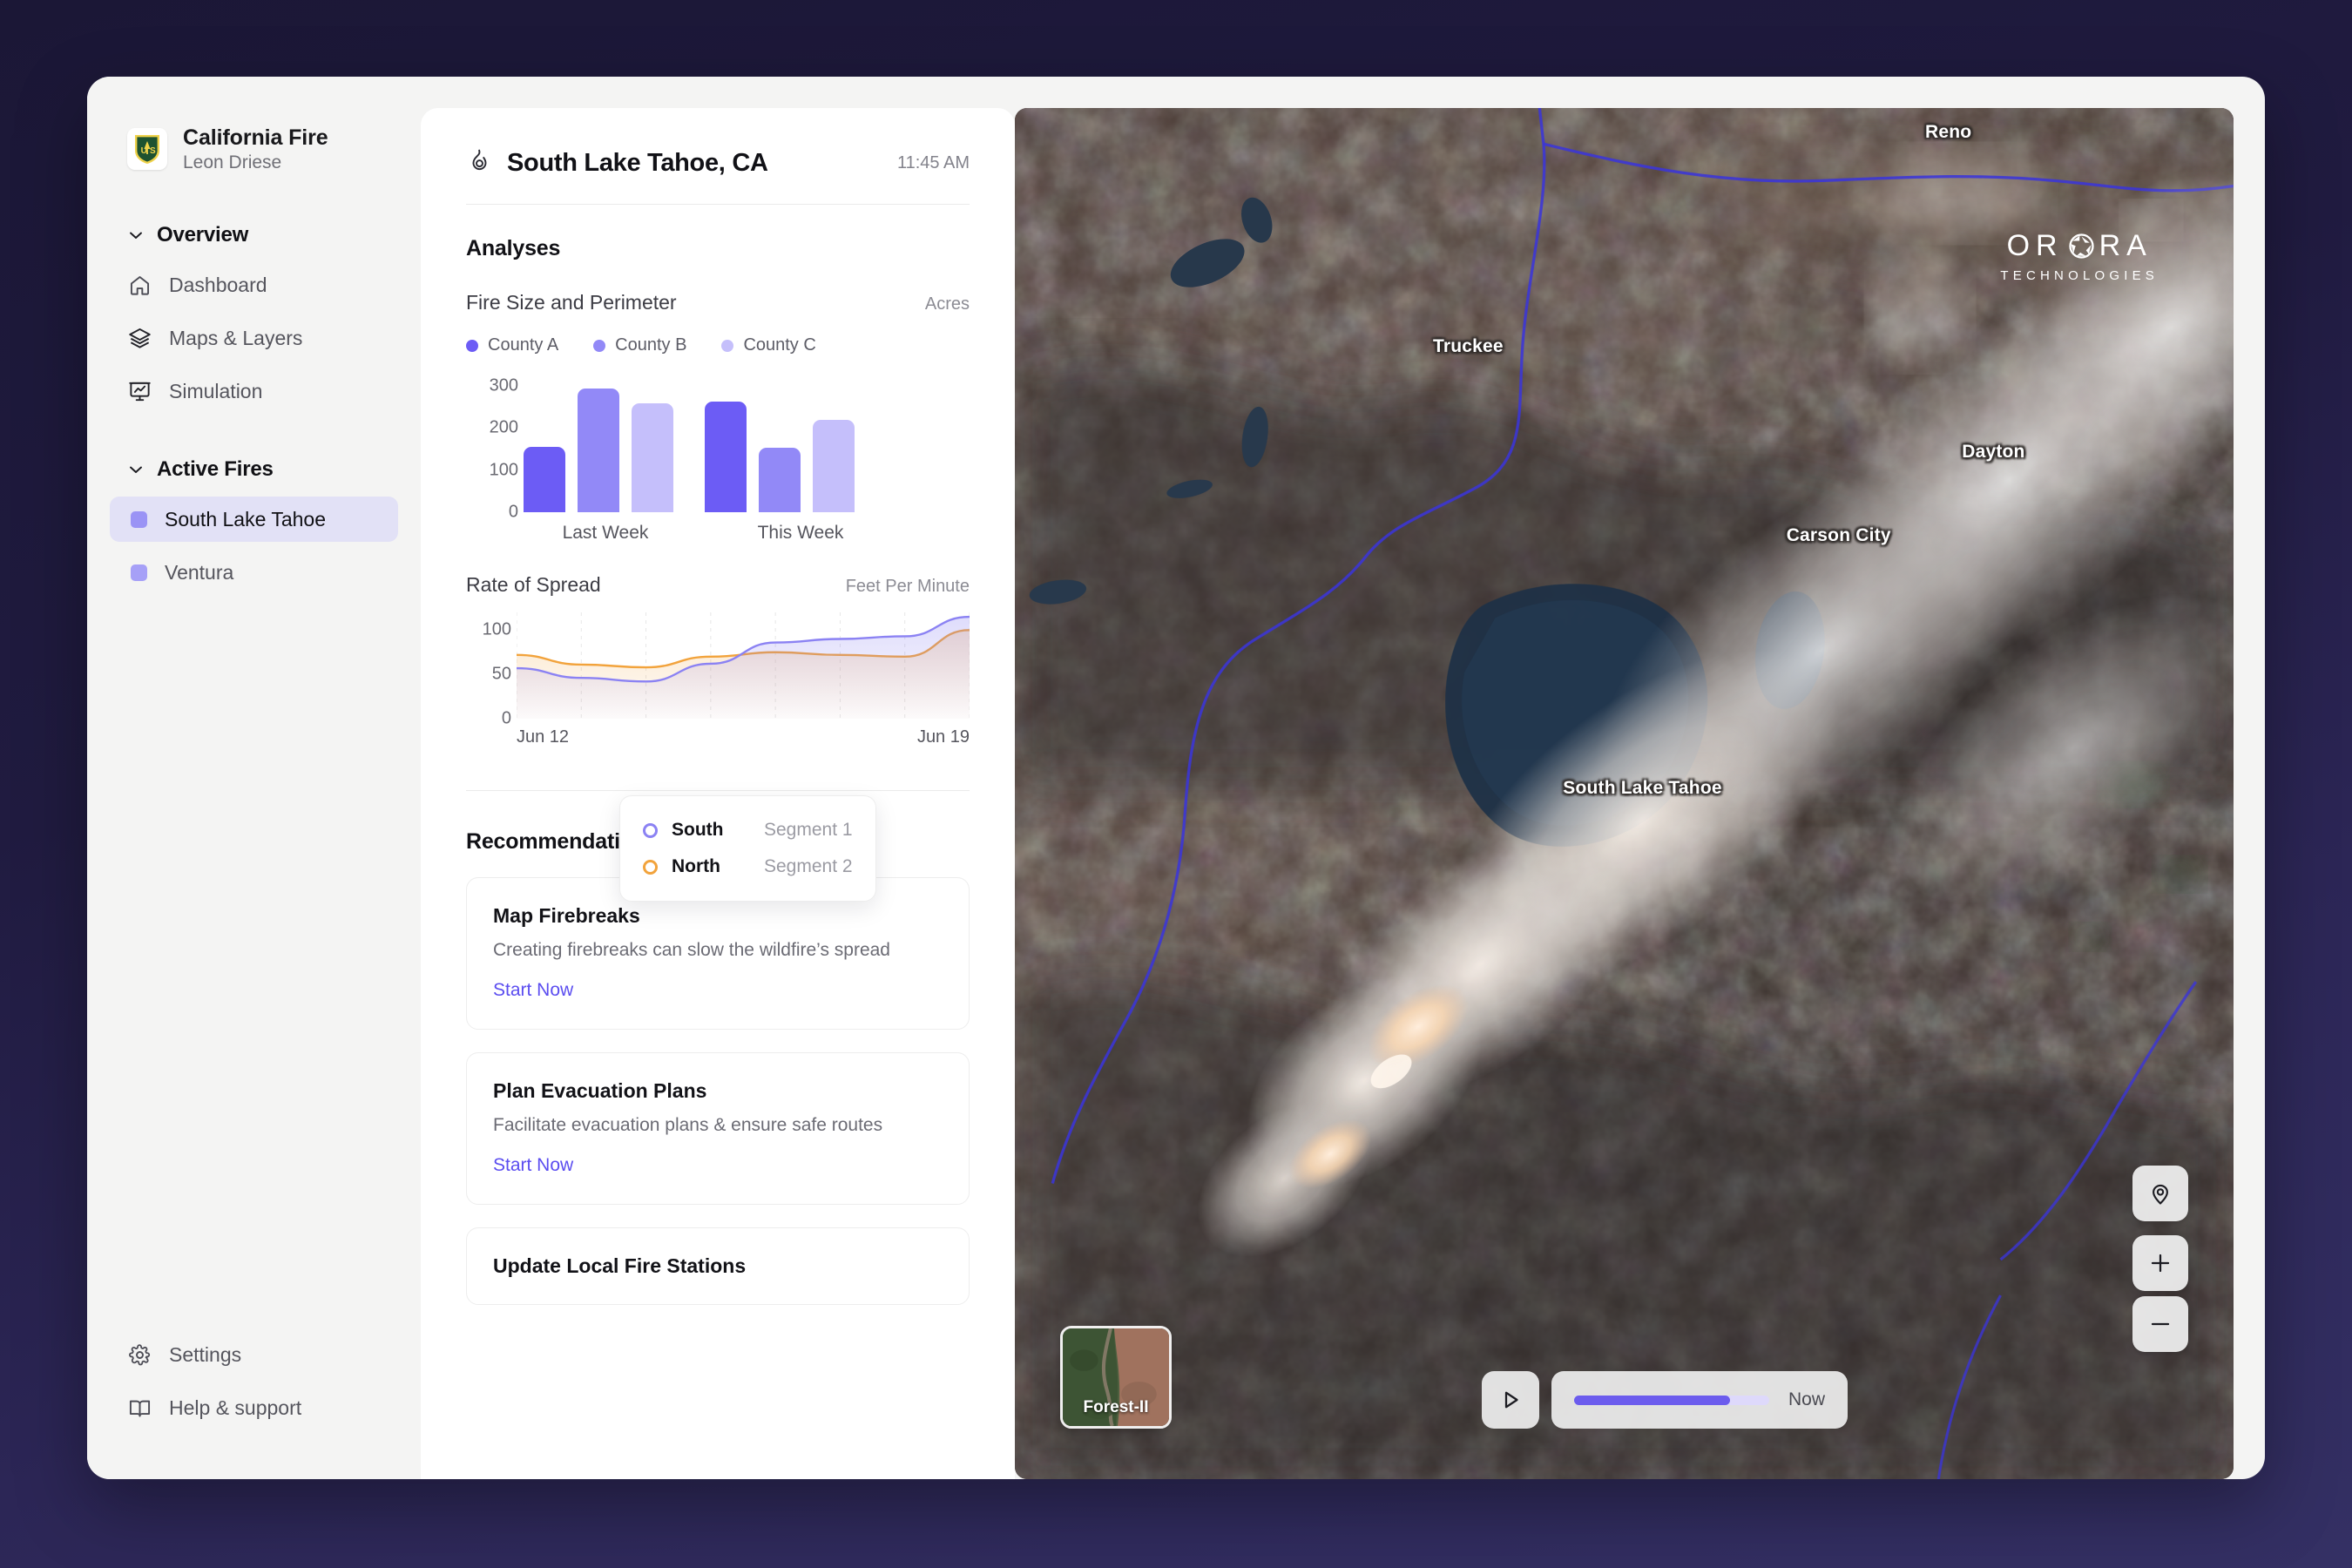 This screenshot has height=1568, width=2352. What do you see at coordinates (139, 338) in the screenshot?
I see `layers-icon` at bounding box center [139, 338].